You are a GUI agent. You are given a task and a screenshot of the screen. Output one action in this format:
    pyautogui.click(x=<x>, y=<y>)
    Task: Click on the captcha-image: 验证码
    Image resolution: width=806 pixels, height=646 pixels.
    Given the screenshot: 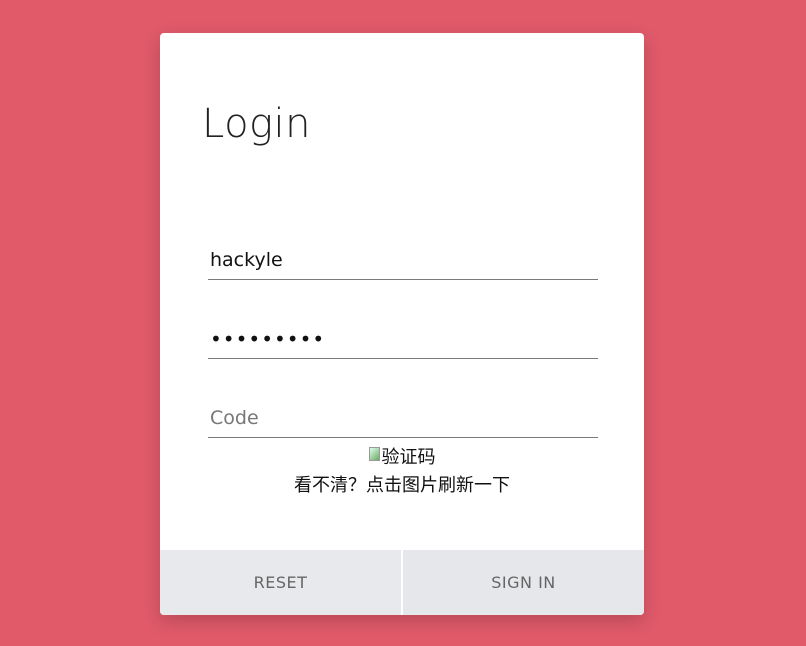 What is the action you would take?
    pyautogui.click(x=402, y=456)
    